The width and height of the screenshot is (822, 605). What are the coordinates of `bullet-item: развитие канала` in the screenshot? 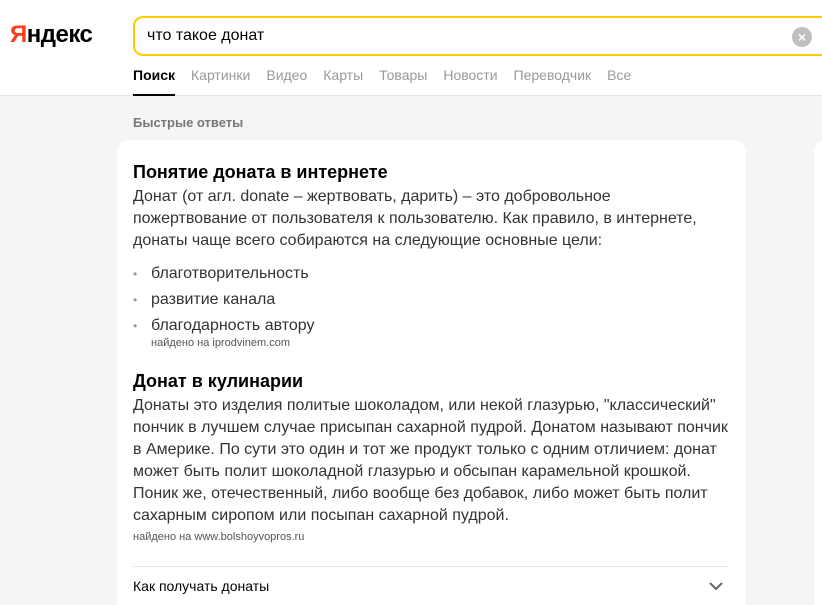 It's located at (430, 300).